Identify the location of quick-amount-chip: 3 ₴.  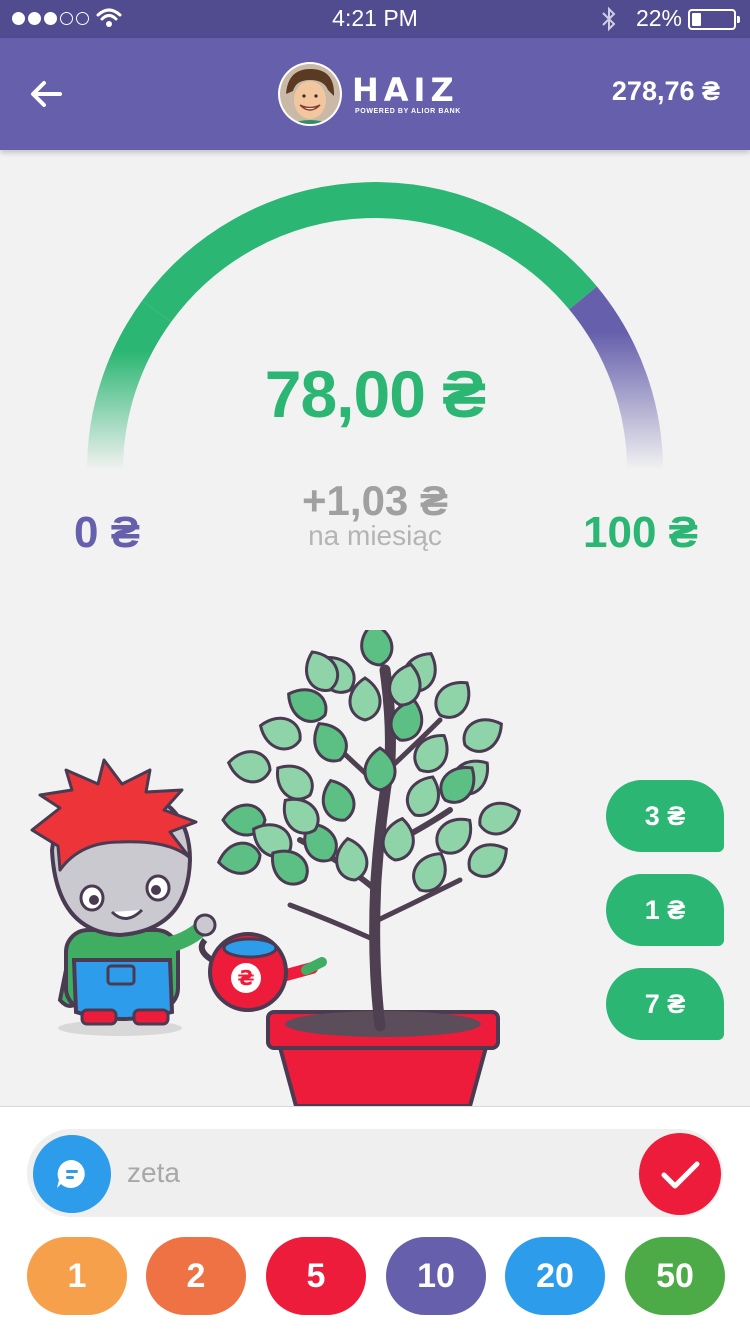
(665, 816).